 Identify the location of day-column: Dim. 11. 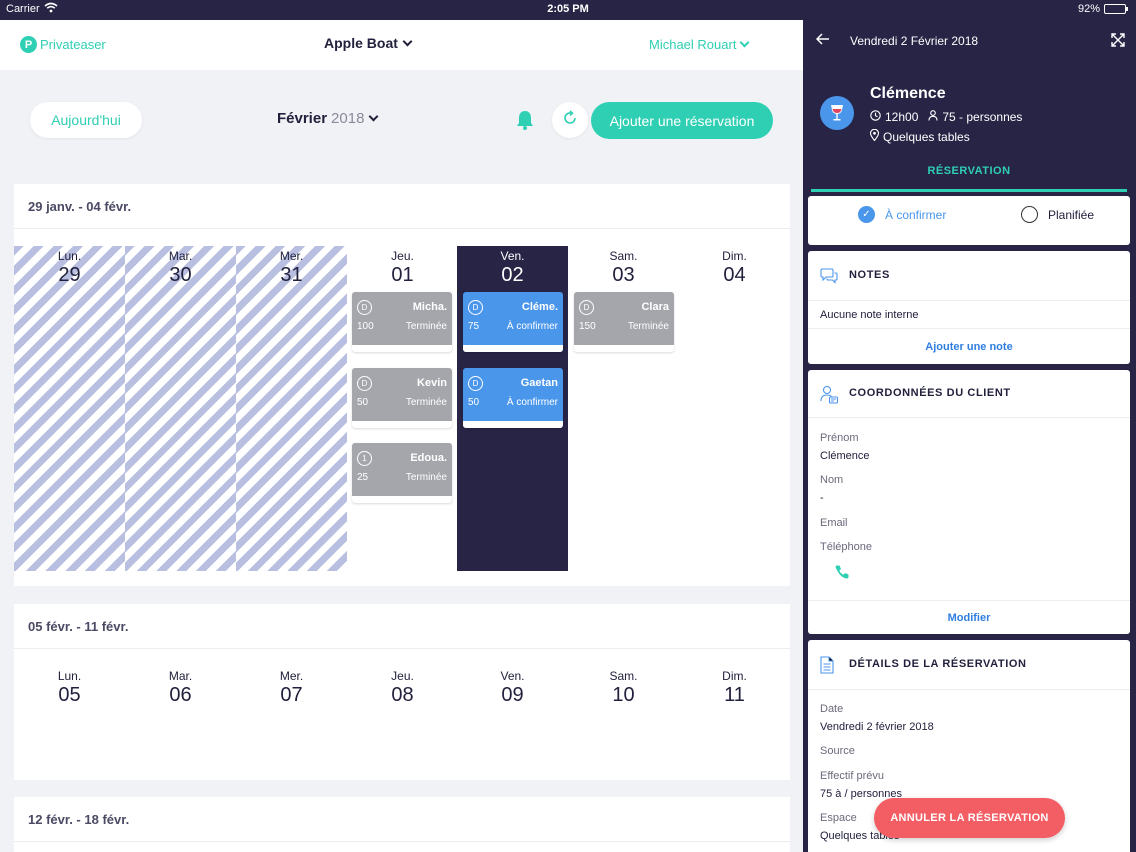
(734, 716).